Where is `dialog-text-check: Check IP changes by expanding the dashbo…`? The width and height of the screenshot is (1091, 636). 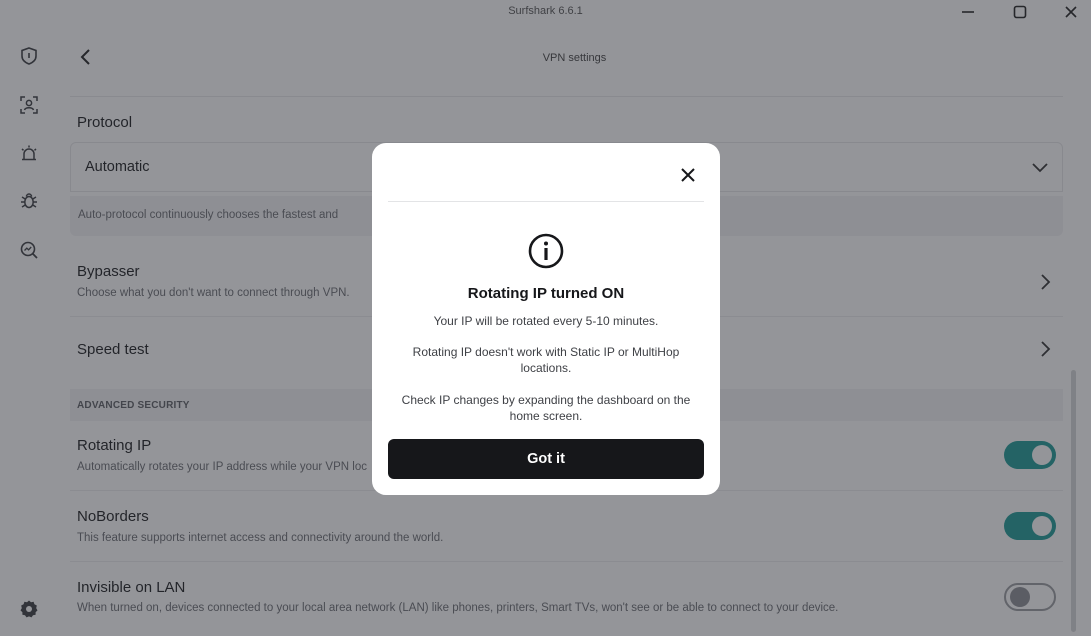 dialog-text-check: Check IP changes by expanding the dashbo… is located at coordinates (546, 408).